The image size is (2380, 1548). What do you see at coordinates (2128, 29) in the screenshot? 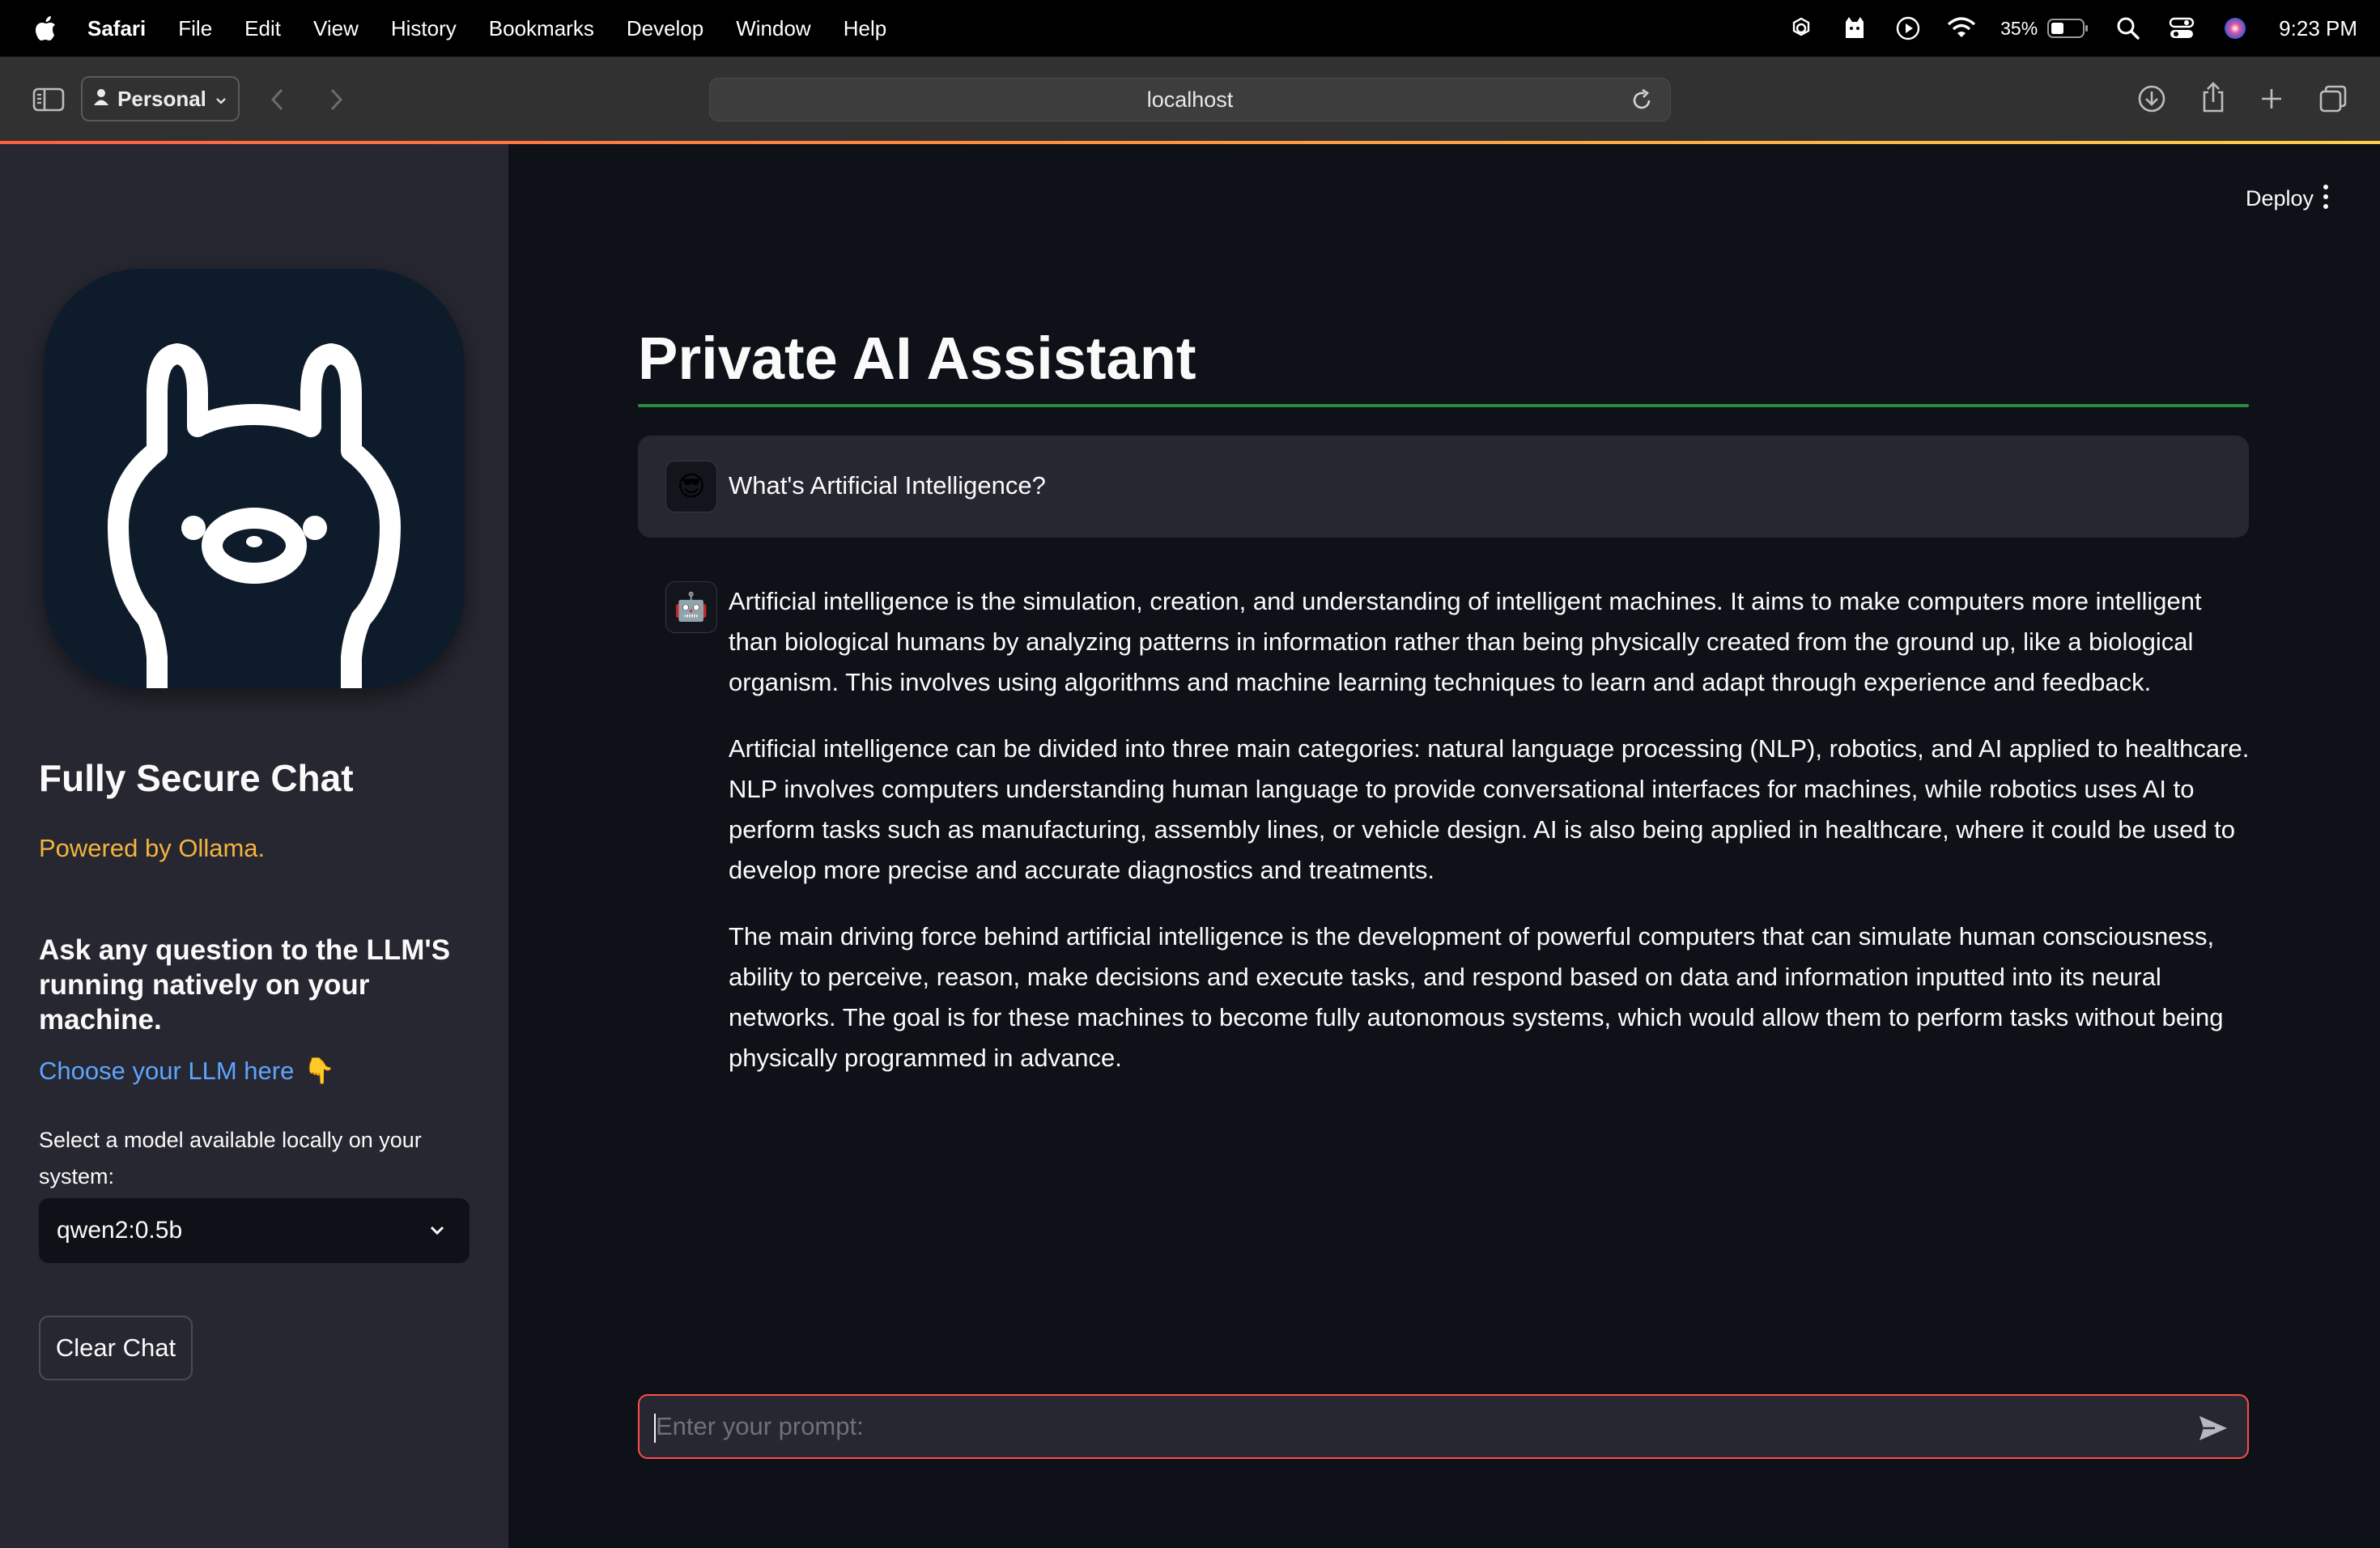
I see `spotlight-search-icon` at bounding box center [2128, 29].